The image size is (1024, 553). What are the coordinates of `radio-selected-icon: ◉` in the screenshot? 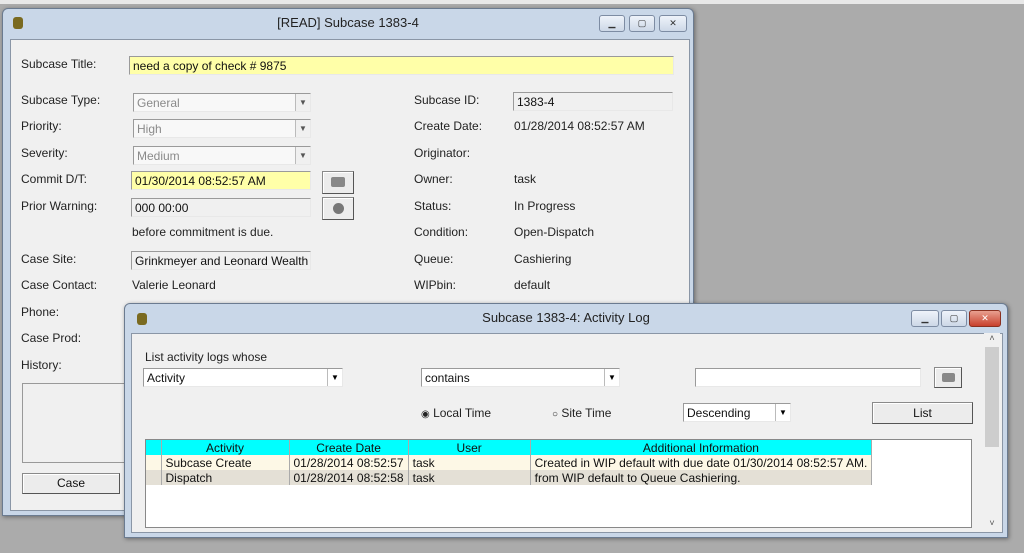 It's located at (425, 414).